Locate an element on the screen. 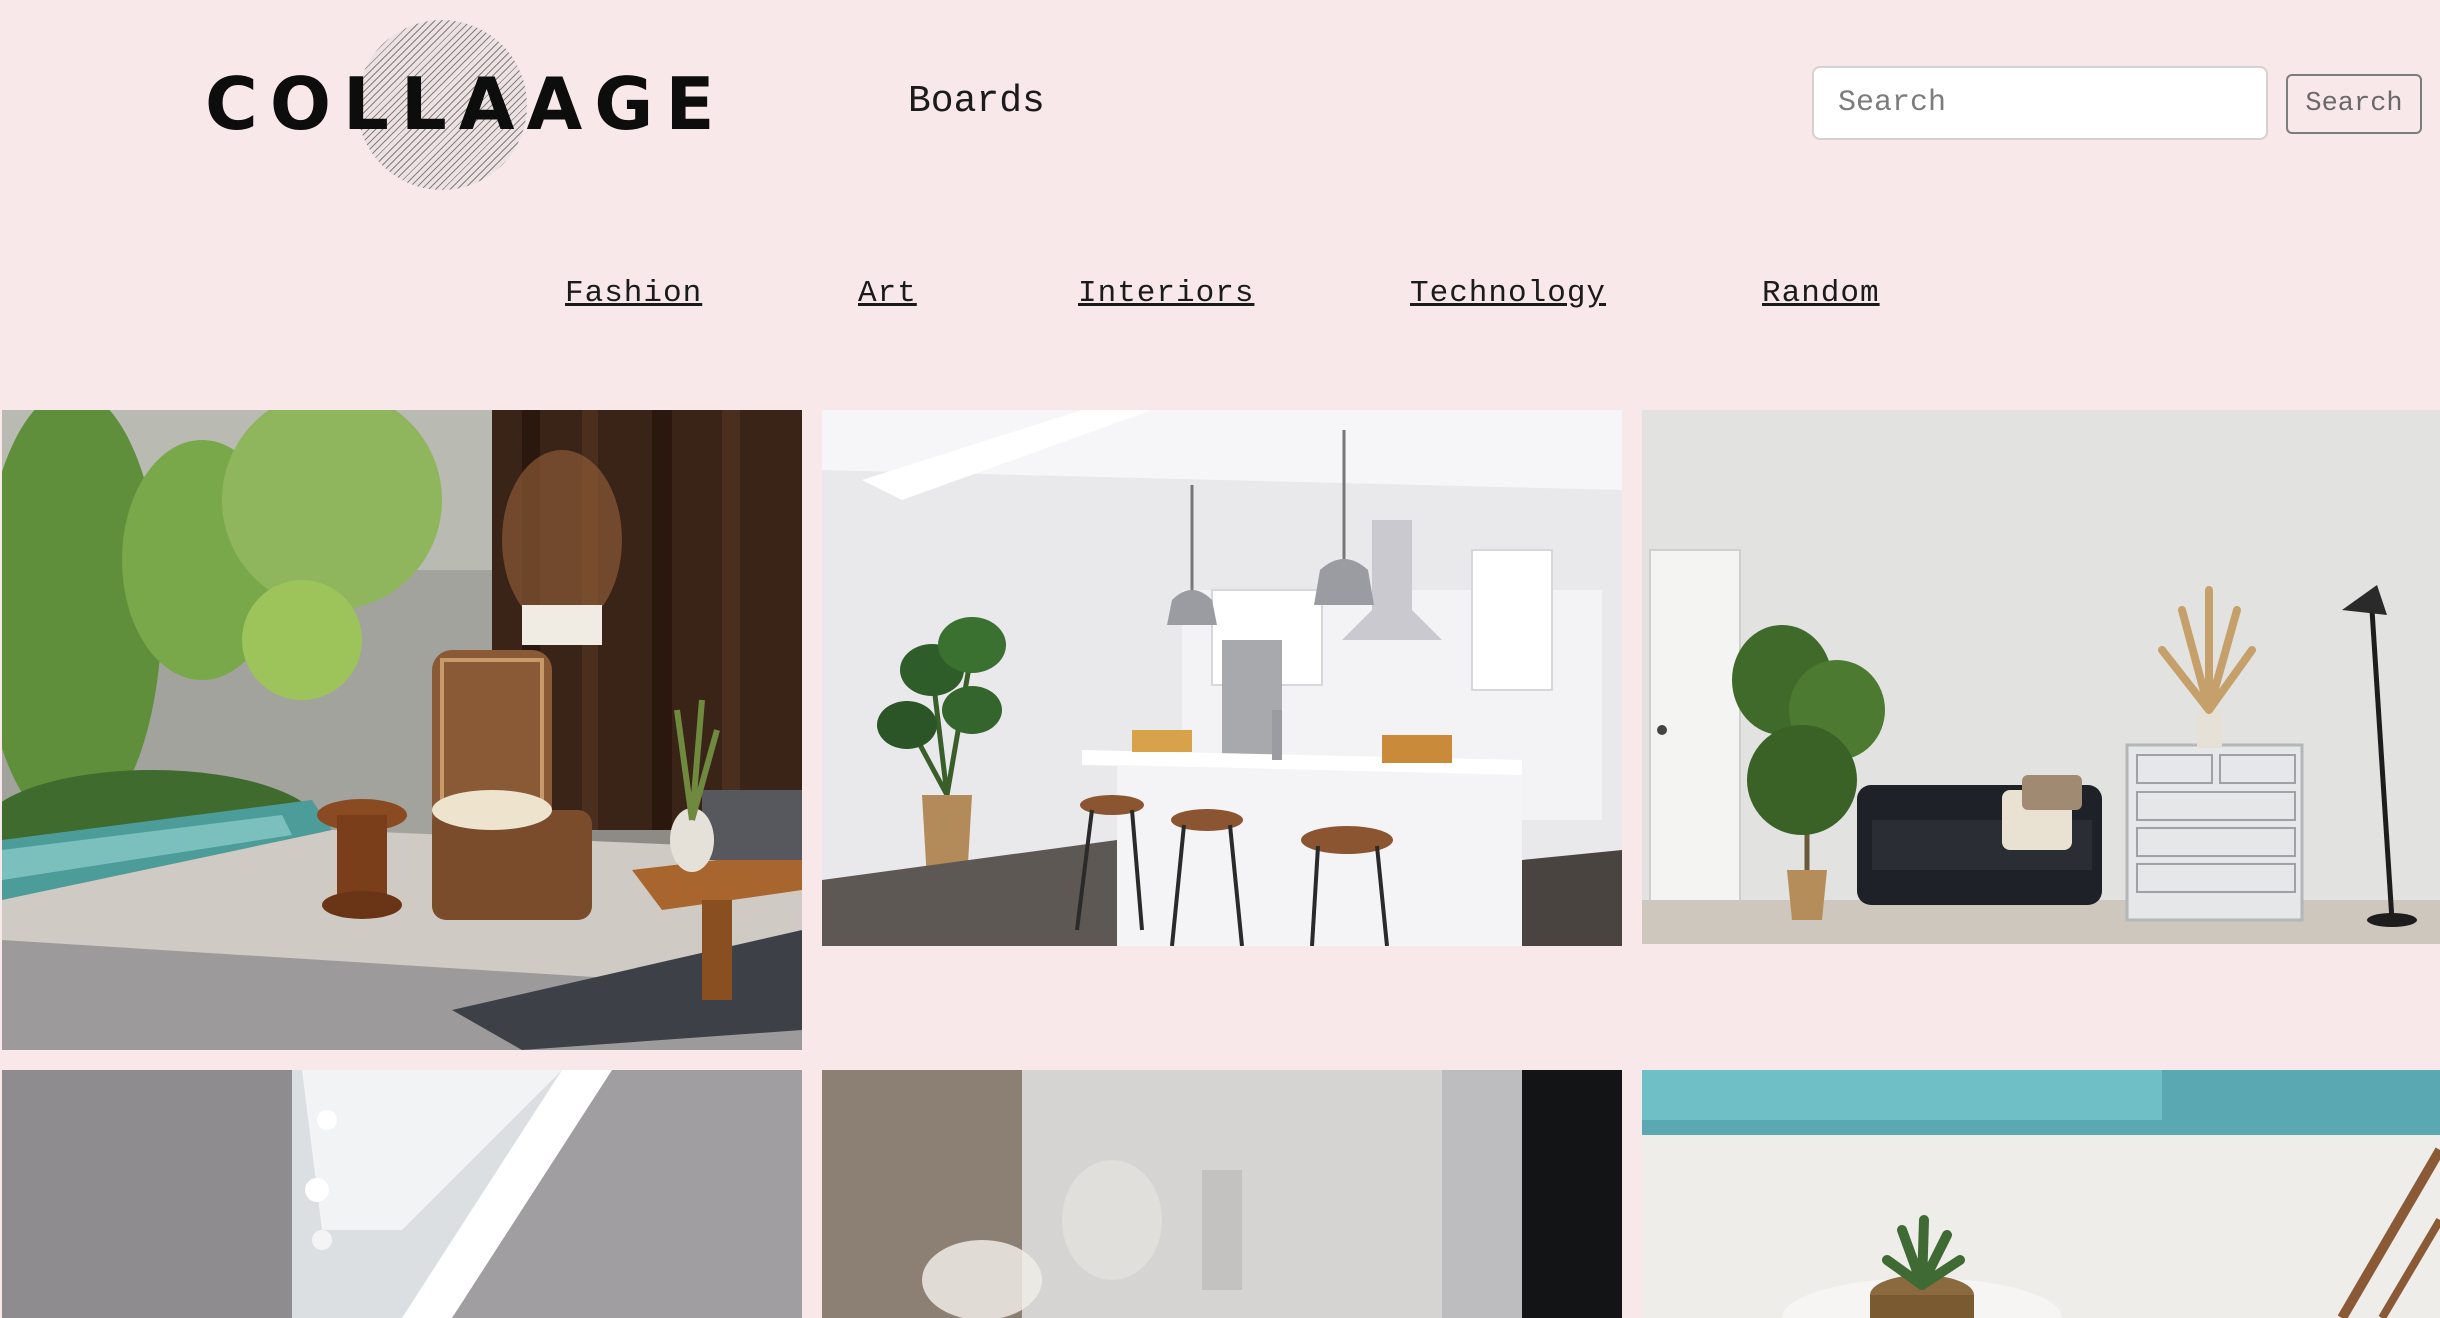 The image size is (2440, 1318). gallery-tile-skylight is located at coordinates (402, 1194).